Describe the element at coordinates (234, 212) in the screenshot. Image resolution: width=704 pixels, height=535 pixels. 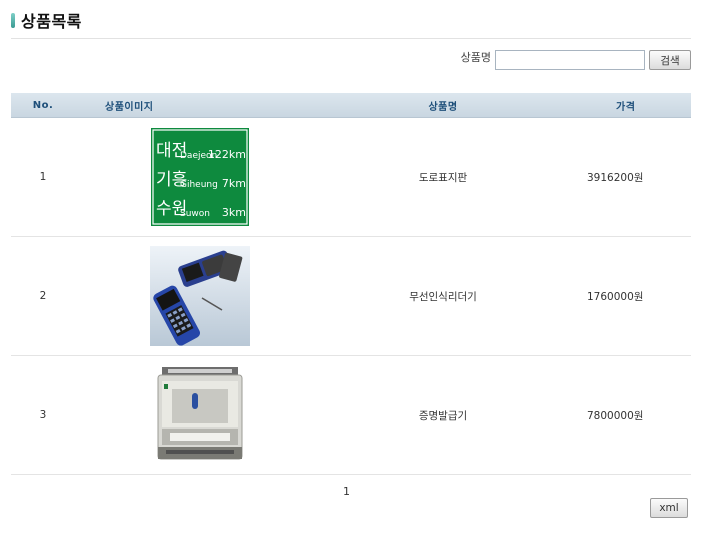
I see `sign-line-3-dist: 3km` at that location.